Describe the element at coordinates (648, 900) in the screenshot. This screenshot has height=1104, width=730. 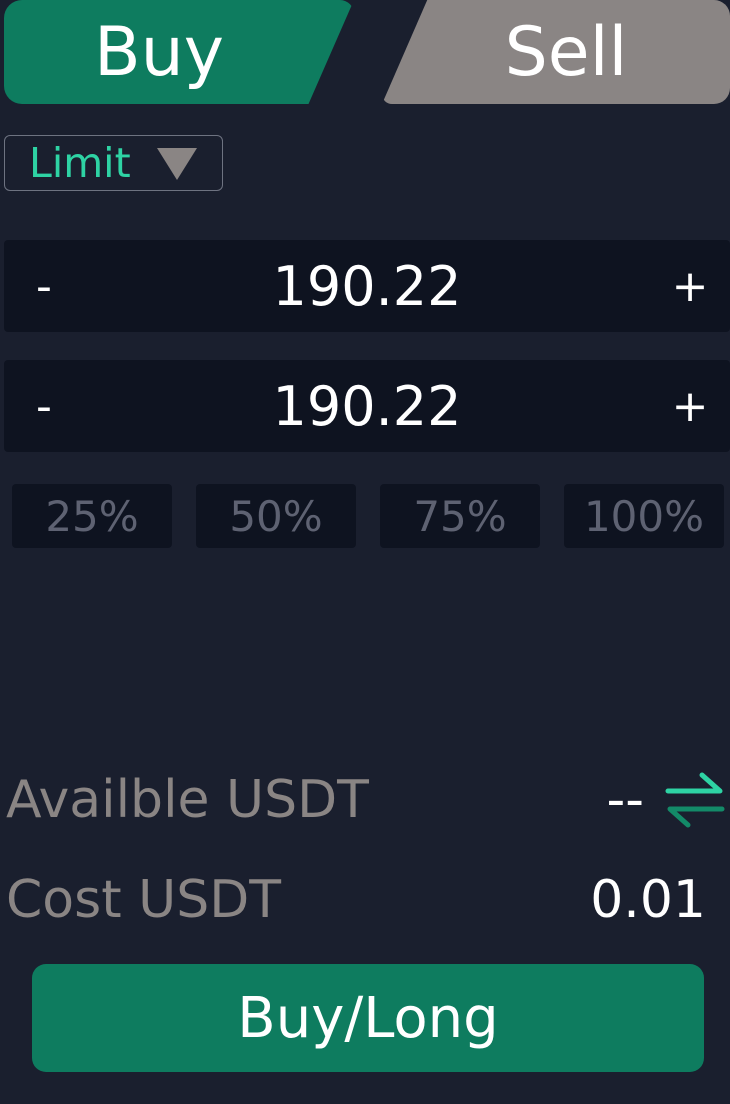
I see `cost-value: 0.01` at that location.